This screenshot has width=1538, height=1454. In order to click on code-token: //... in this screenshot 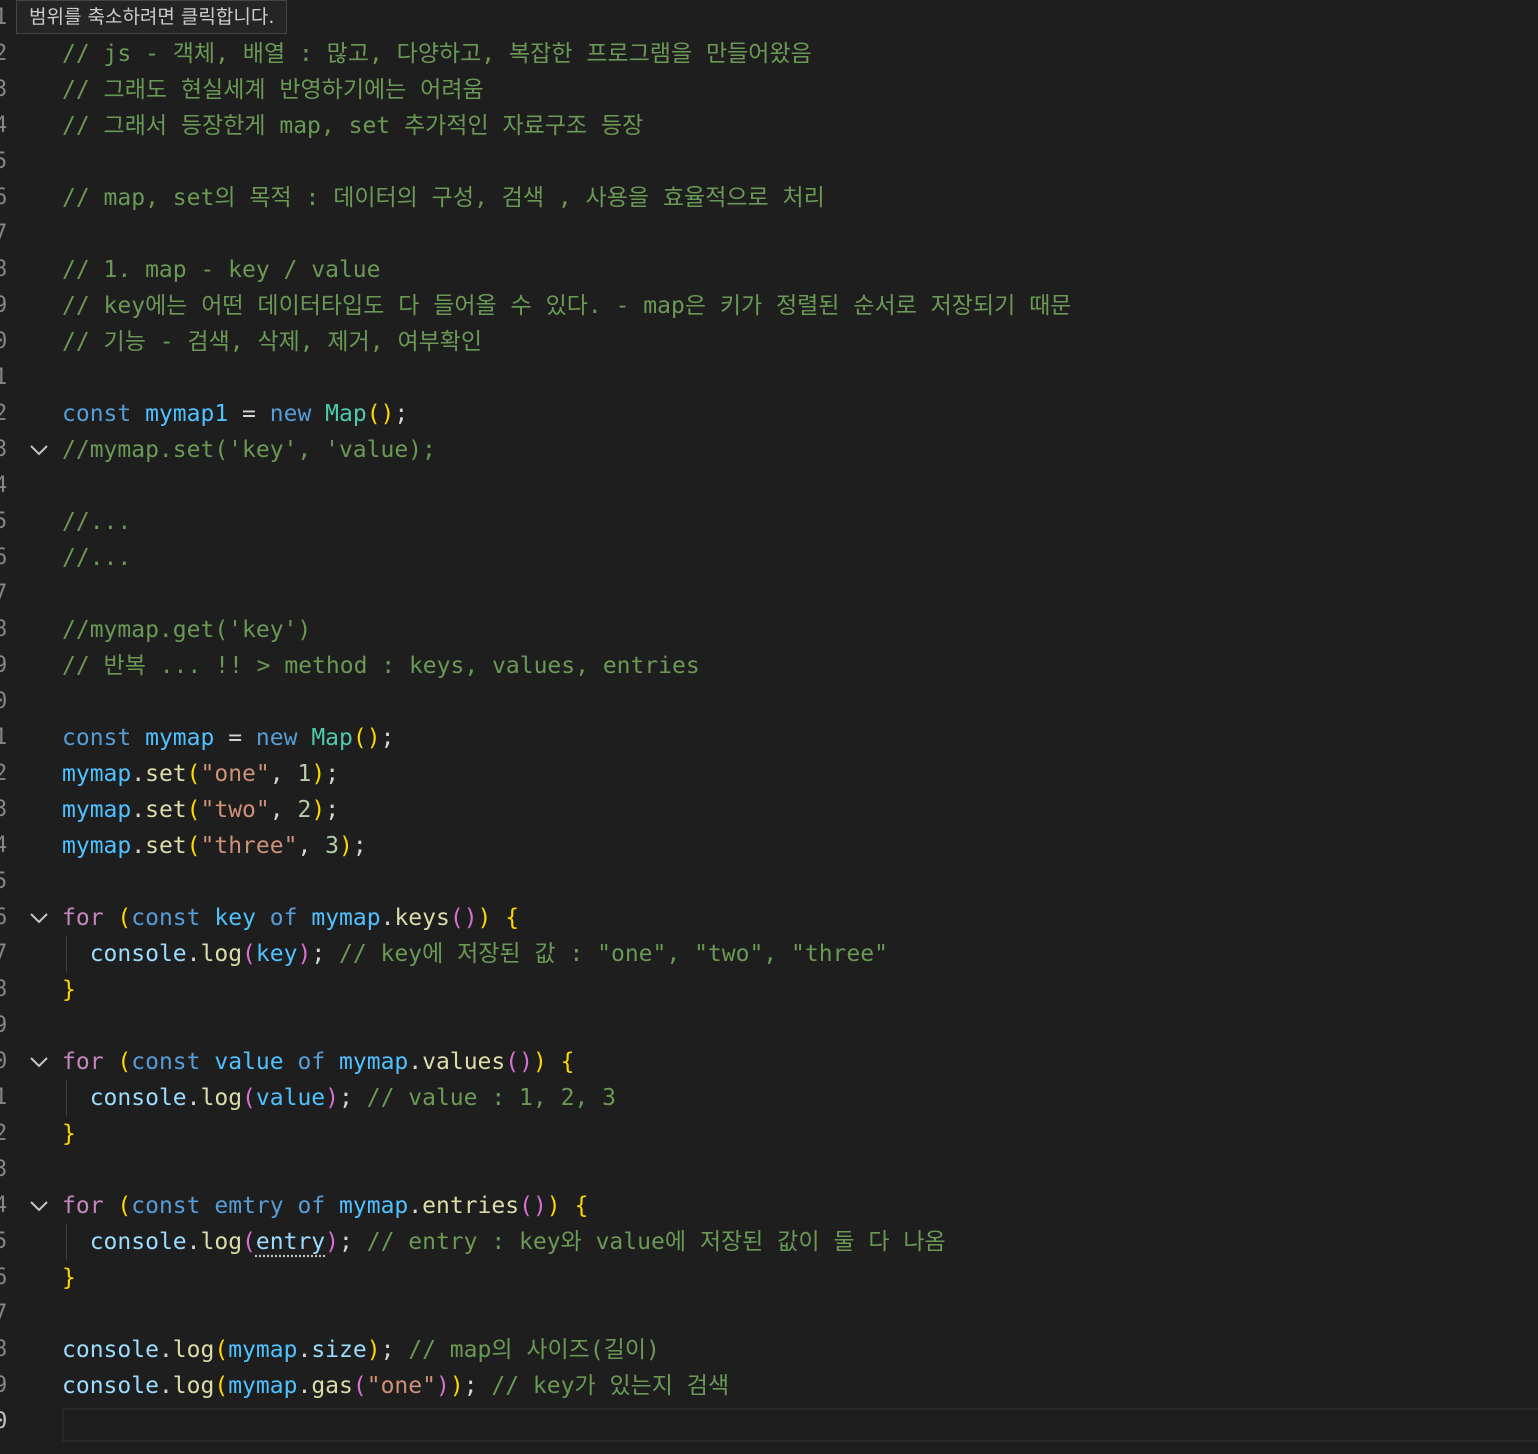, I will do `click(97, 522)`.